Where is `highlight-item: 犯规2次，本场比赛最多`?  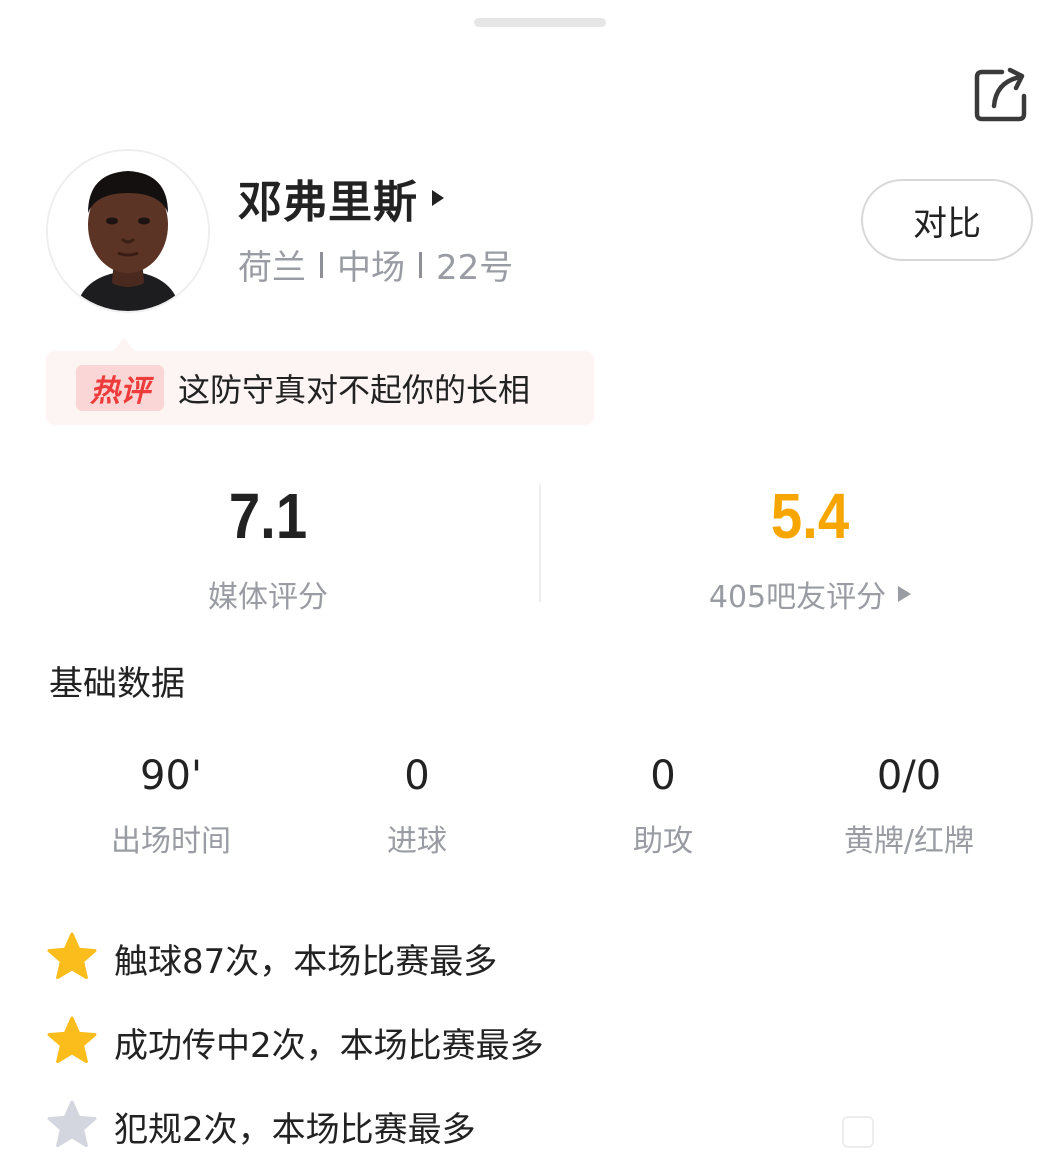
highlight-item: 犯规2次，本场比赛最多 is located at coordinates (260, 1126).